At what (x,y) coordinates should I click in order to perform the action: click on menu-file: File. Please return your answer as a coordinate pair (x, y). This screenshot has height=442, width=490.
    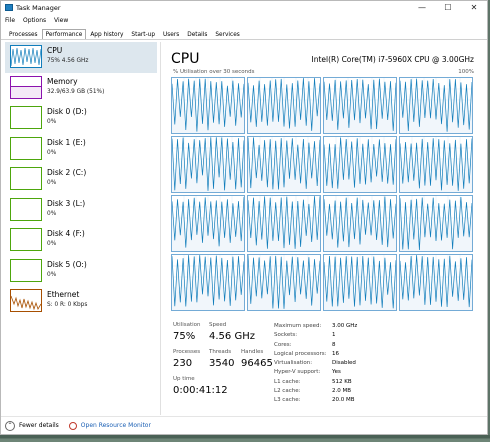
    Looking at the image, I should click on (10, 20).